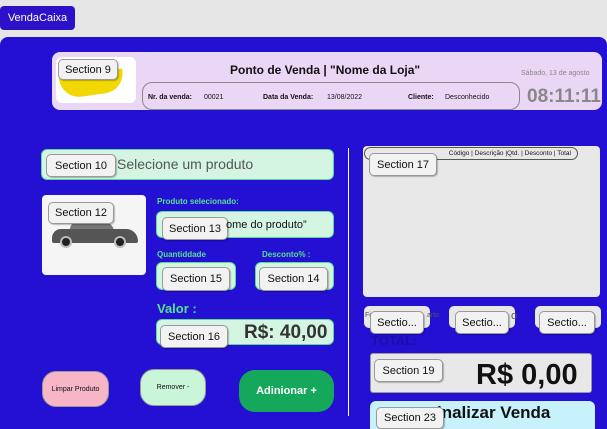  I want to click on section-13-label: Section 13, so click(195, 228).